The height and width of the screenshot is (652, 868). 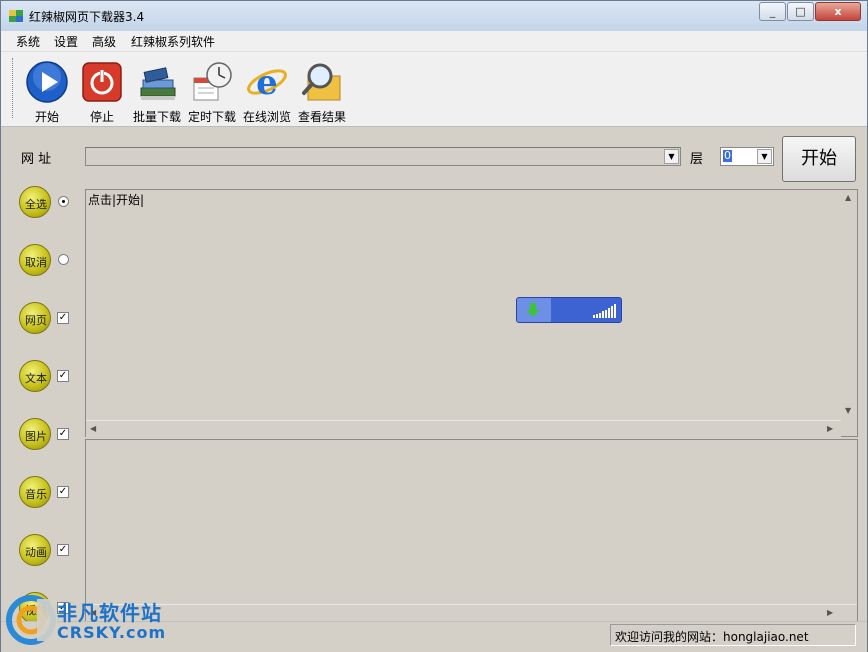 I want to click on url-label: 网 址, so click(x=36, y=159).